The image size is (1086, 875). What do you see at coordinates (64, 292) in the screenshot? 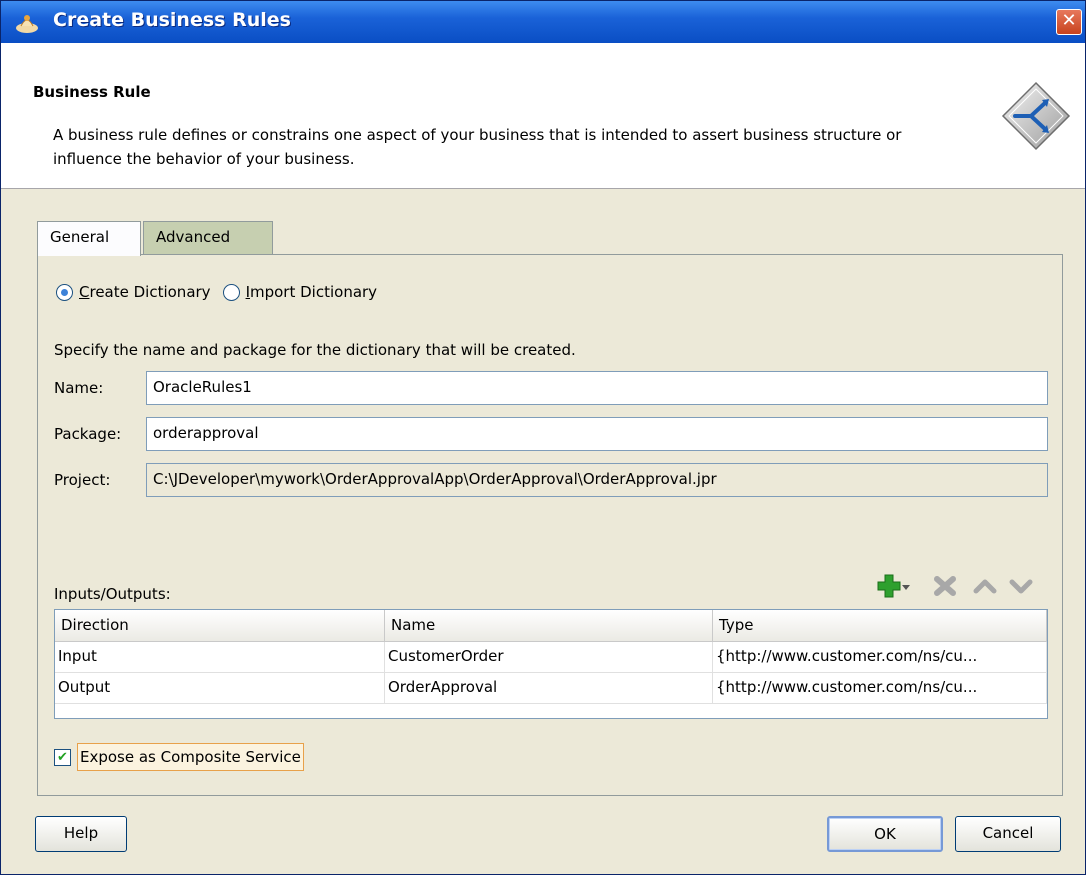
I see `create-dictionary-radio` at bounding box center [64, 292].